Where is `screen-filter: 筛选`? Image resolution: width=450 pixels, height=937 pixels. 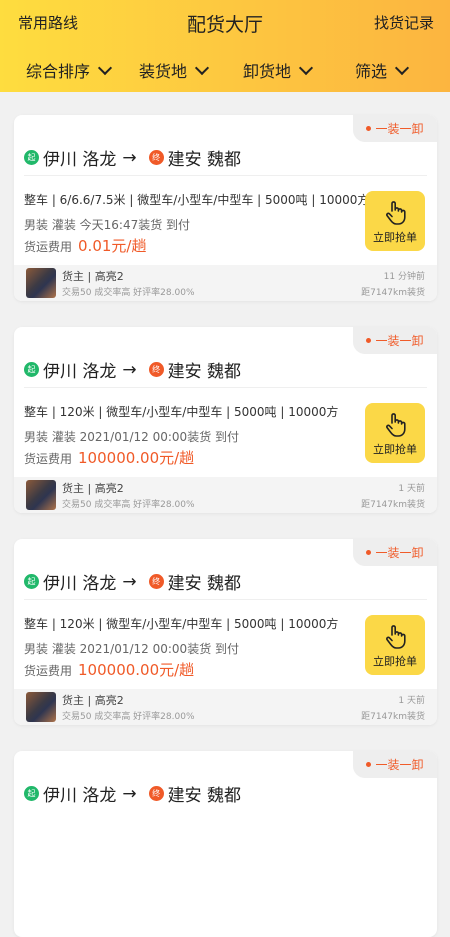
screen-filter: 筛选 is located at coordinates (382, 70).